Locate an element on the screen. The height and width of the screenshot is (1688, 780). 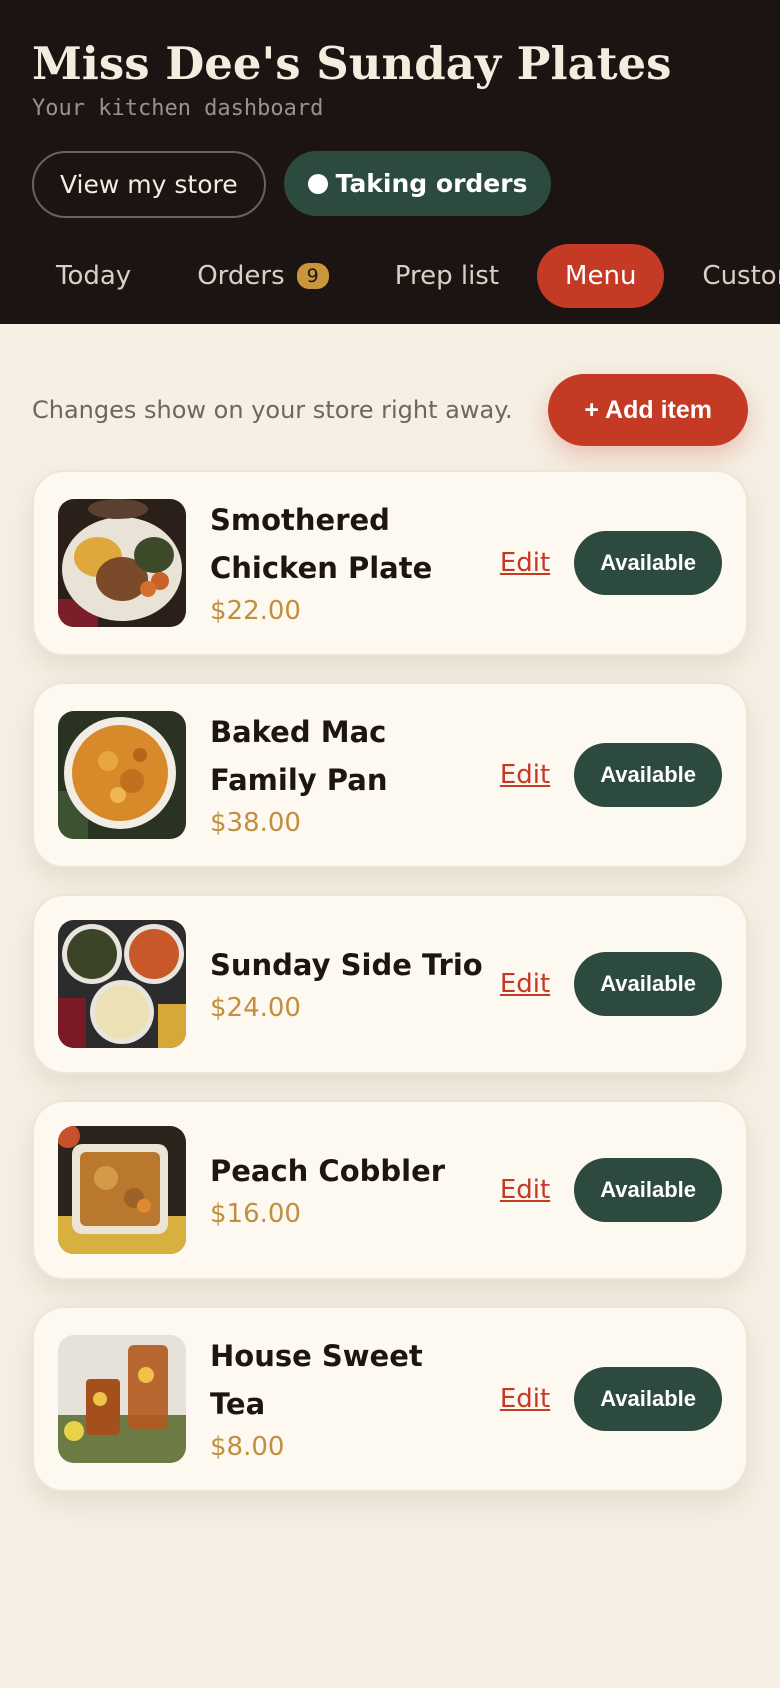
view-store-label: View my store is located at coordinates (149, 184).